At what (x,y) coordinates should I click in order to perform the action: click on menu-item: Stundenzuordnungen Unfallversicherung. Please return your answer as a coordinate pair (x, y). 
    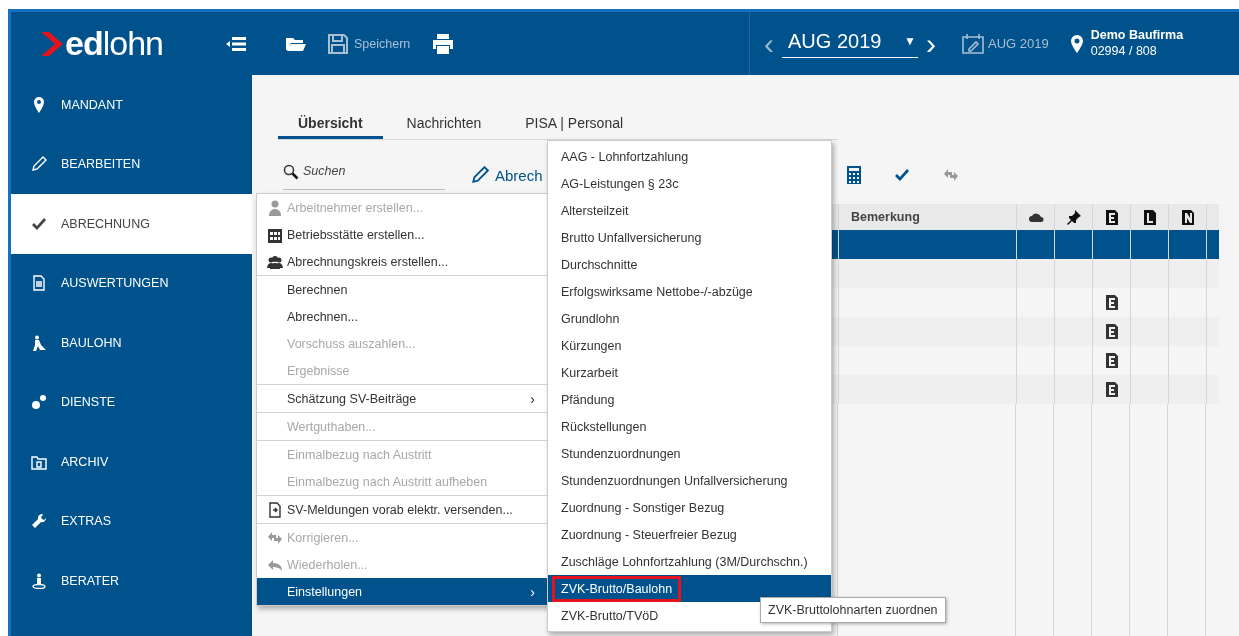
    Looking at the image, I should click on (689, 480).